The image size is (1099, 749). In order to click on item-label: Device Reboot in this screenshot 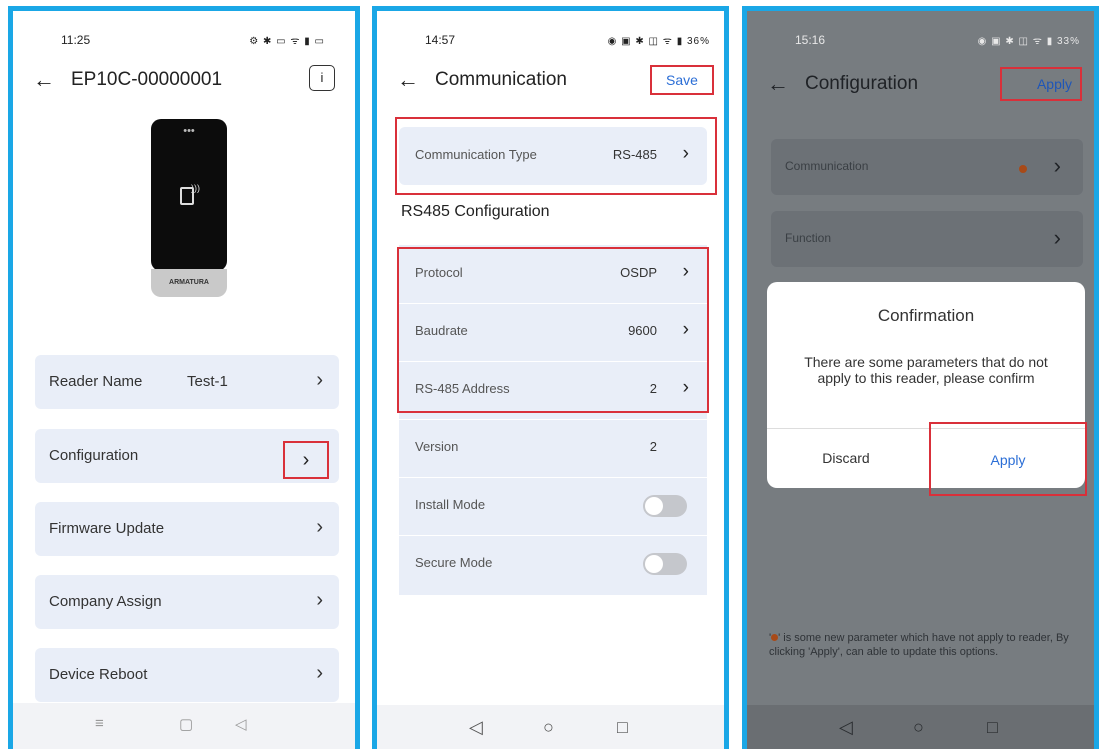, I will do `click(98, 674)`.